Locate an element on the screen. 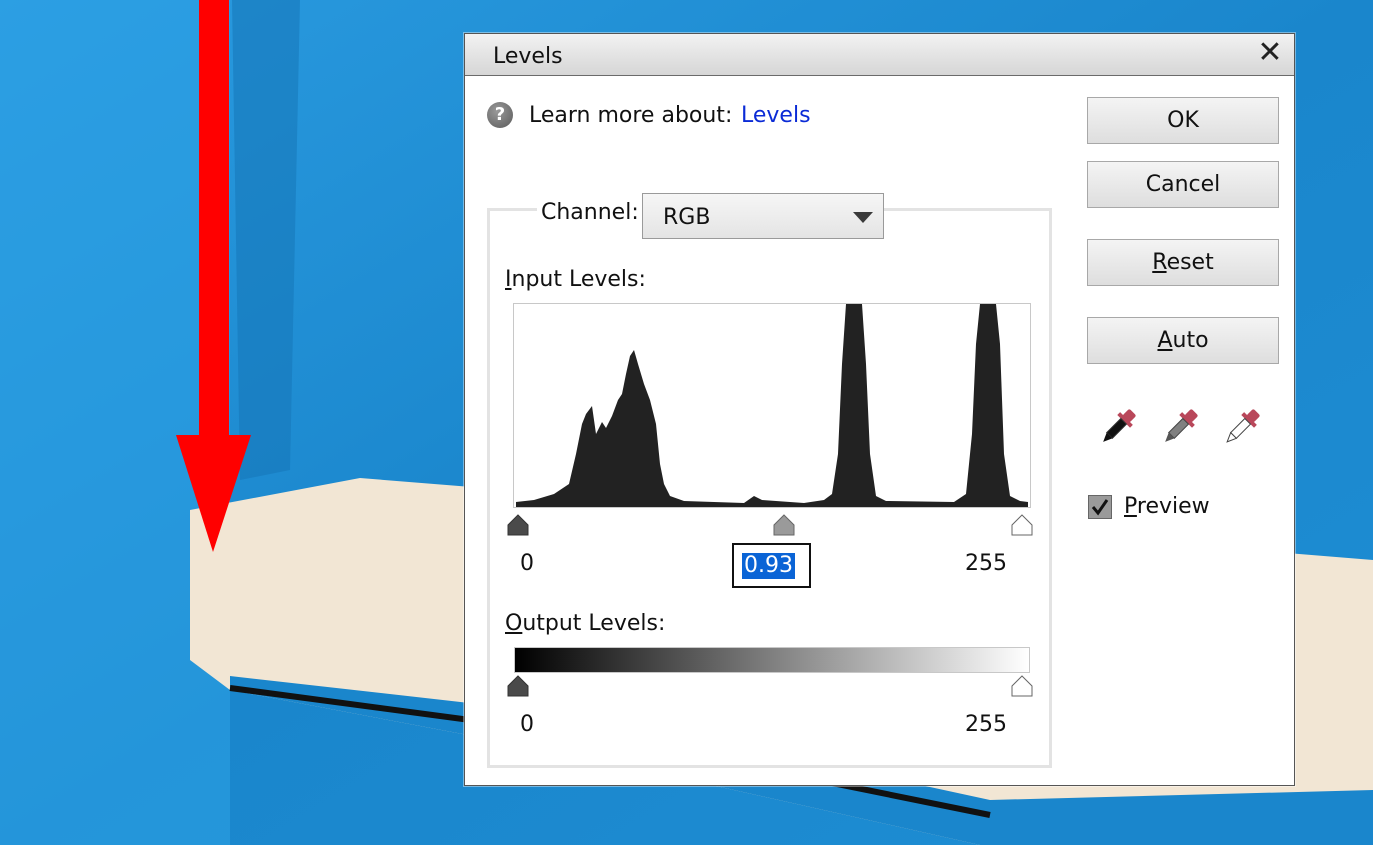 This screenshot has height=845, width=1373. input-black-slider is located at coordinates (518, 525).